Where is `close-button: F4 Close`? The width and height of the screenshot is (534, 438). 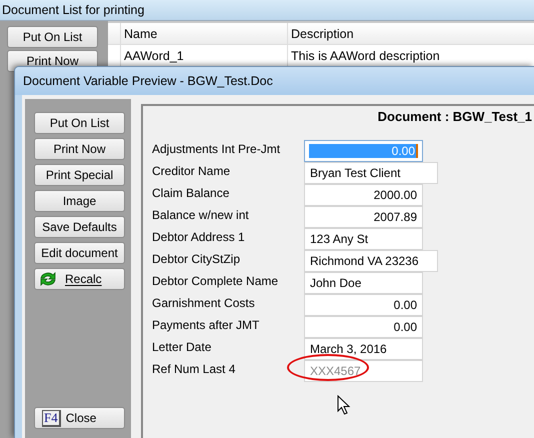
close-button: F4 Close is located at coordinates (79, 418).